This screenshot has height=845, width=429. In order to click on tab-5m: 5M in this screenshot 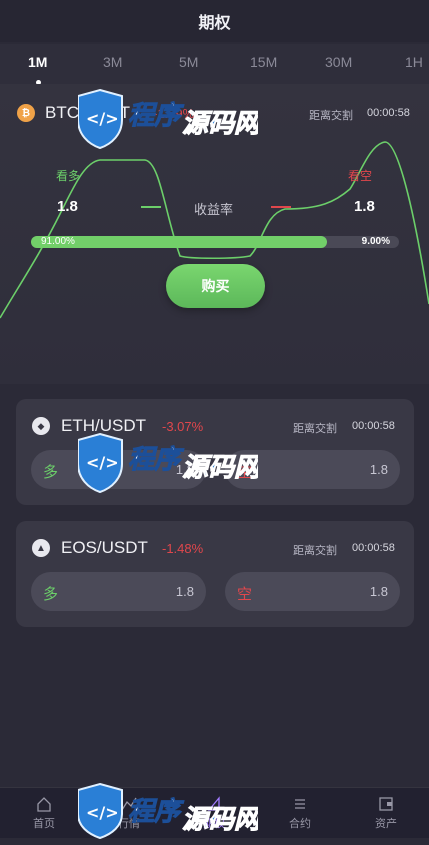, I will do `click(188, 62)`.